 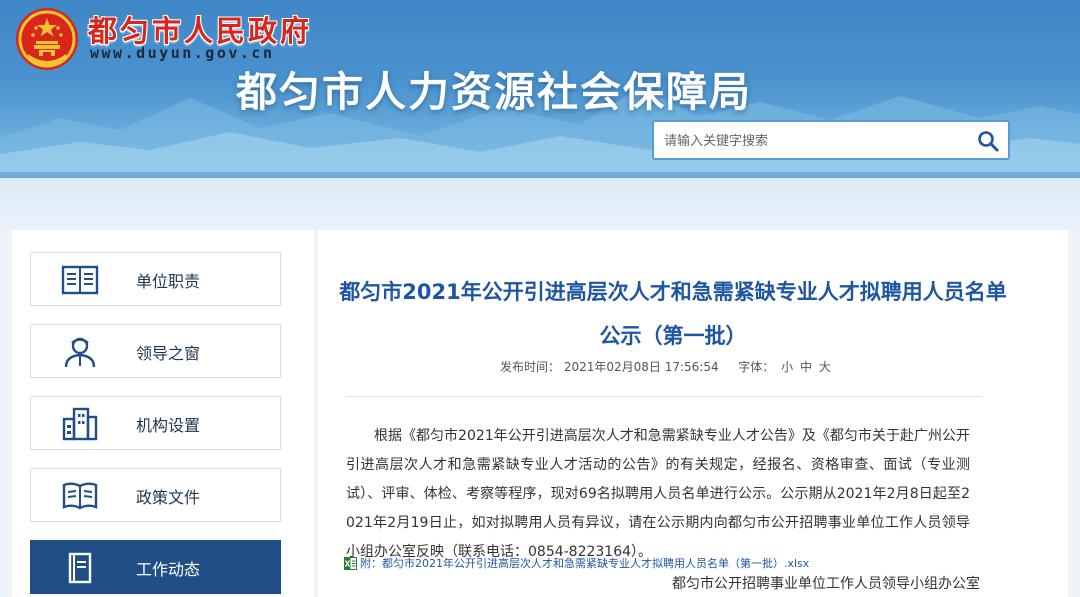 What do you see at coordinates (673, 314) in the screenshot?
I see `article-title: 都匀市2021年公开引进高层次人才和急需紧缺专业人才拟聘用人员名单公示（第一批）` at bounding box center [673, 314].